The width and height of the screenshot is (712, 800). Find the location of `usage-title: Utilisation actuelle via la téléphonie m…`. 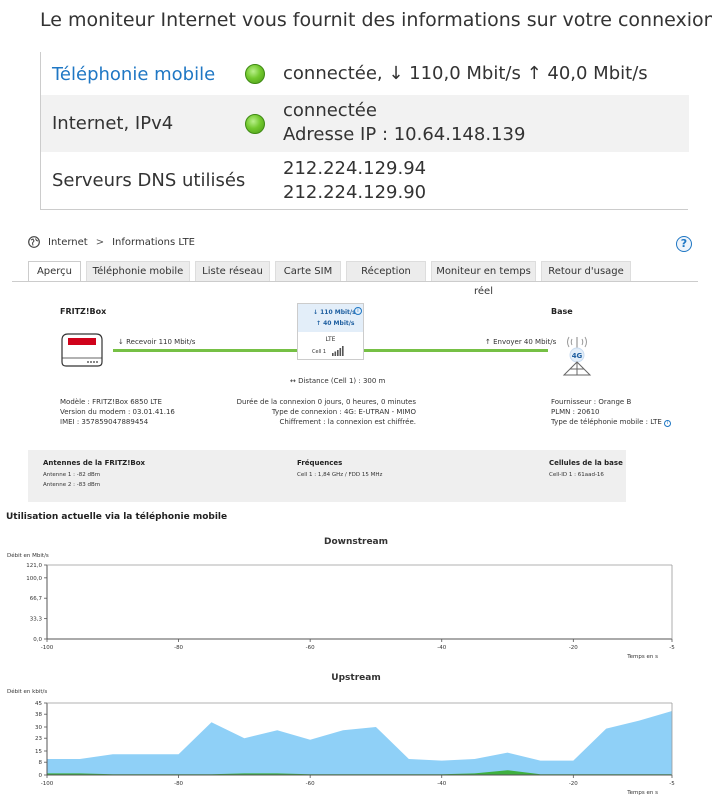

usage-title: Utilisation actuelle via la téléphonie m… is located at coordinates (117, 517).